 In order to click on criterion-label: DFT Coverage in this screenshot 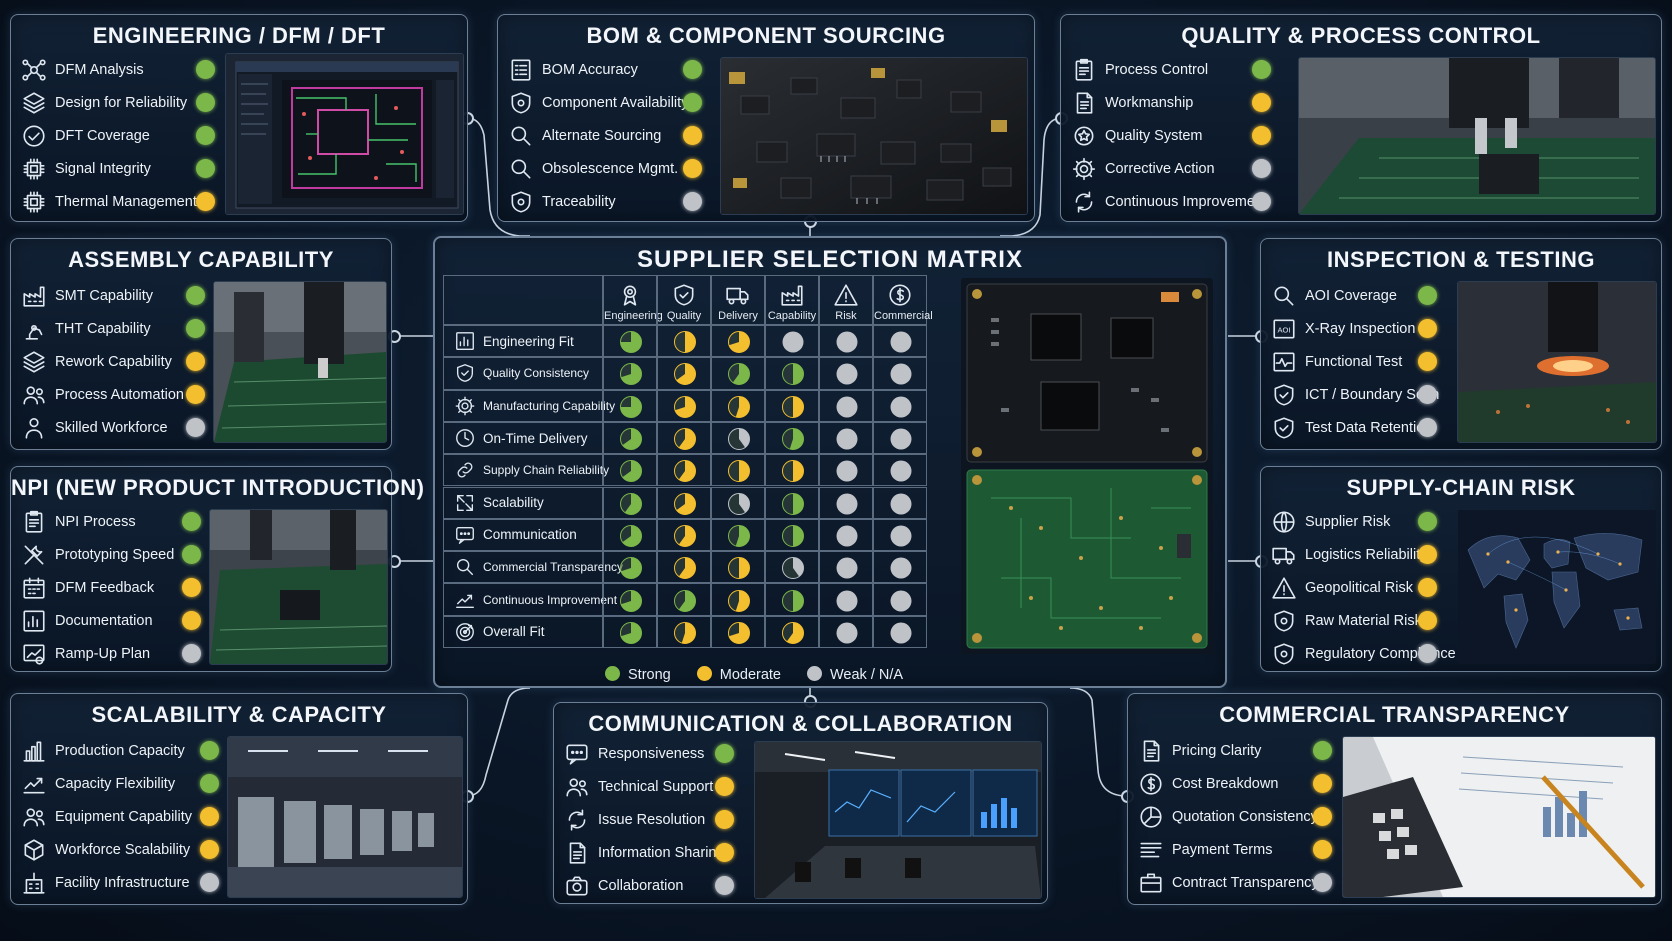, I will do `click(102, 135)`.